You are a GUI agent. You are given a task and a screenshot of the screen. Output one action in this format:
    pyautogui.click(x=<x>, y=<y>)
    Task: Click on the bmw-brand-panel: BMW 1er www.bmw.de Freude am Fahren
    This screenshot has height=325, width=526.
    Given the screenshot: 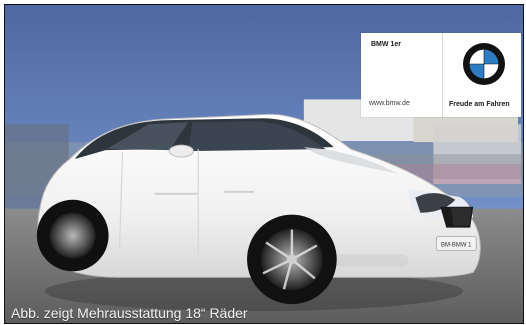 What is the action you would take?
    pyautogui.click(x=441, y=75)
    